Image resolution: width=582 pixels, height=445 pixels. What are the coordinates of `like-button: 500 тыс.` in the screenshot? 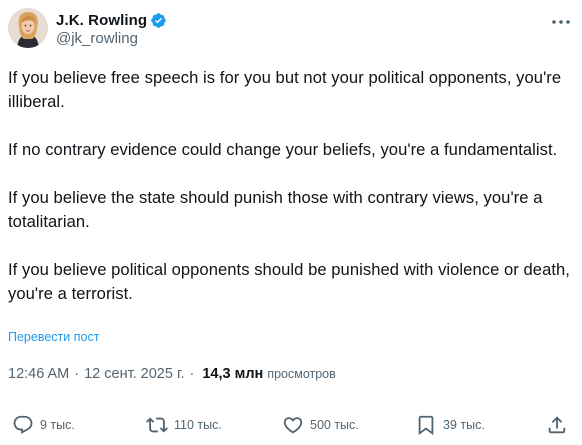 It's located at (320, 425).